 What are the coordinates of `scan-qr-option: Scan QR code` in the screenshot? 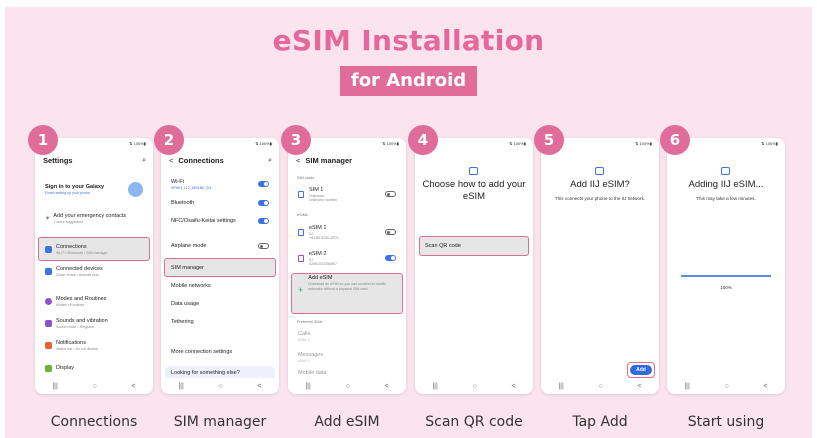 It's located at (474, 246).